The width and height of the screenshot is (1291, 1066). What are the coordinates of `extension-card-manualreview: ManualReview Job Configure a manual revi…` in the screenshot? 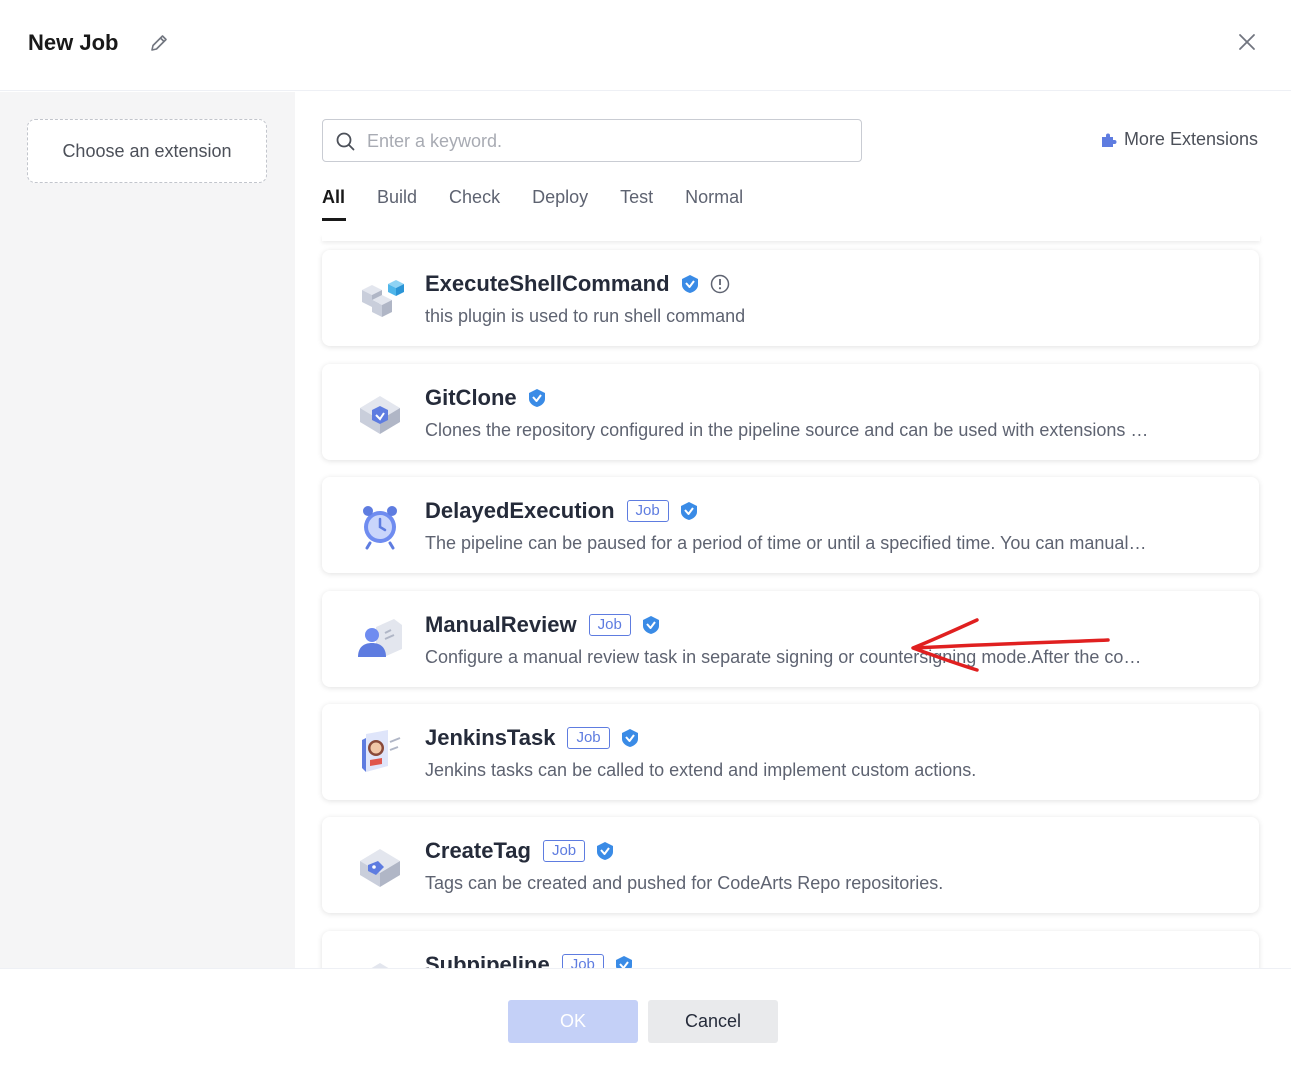 It's located at (790, 639).